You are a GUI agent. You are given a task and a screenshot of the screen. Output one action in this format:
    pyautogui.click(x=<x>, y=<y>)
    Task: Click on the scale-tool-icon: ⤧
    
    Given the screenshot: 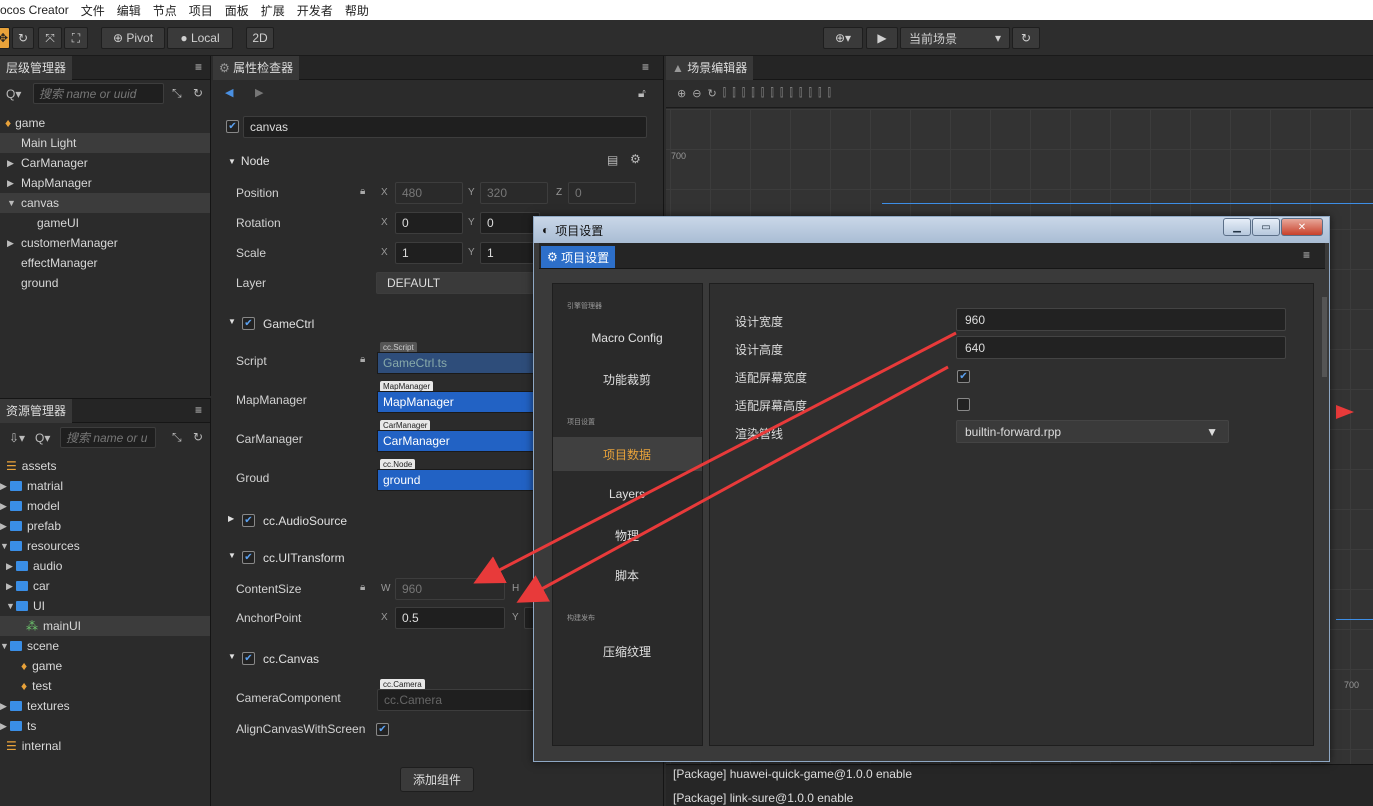 What is the action you would take?
    pyautogui.click(x=50, y=38)
    